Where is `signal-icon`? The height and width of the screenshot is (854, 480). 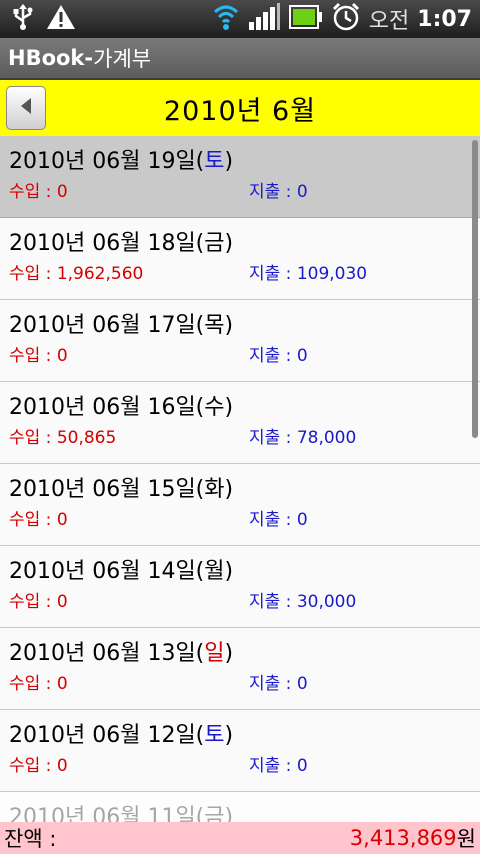 signal-icon is located at coordinates (264, 19).